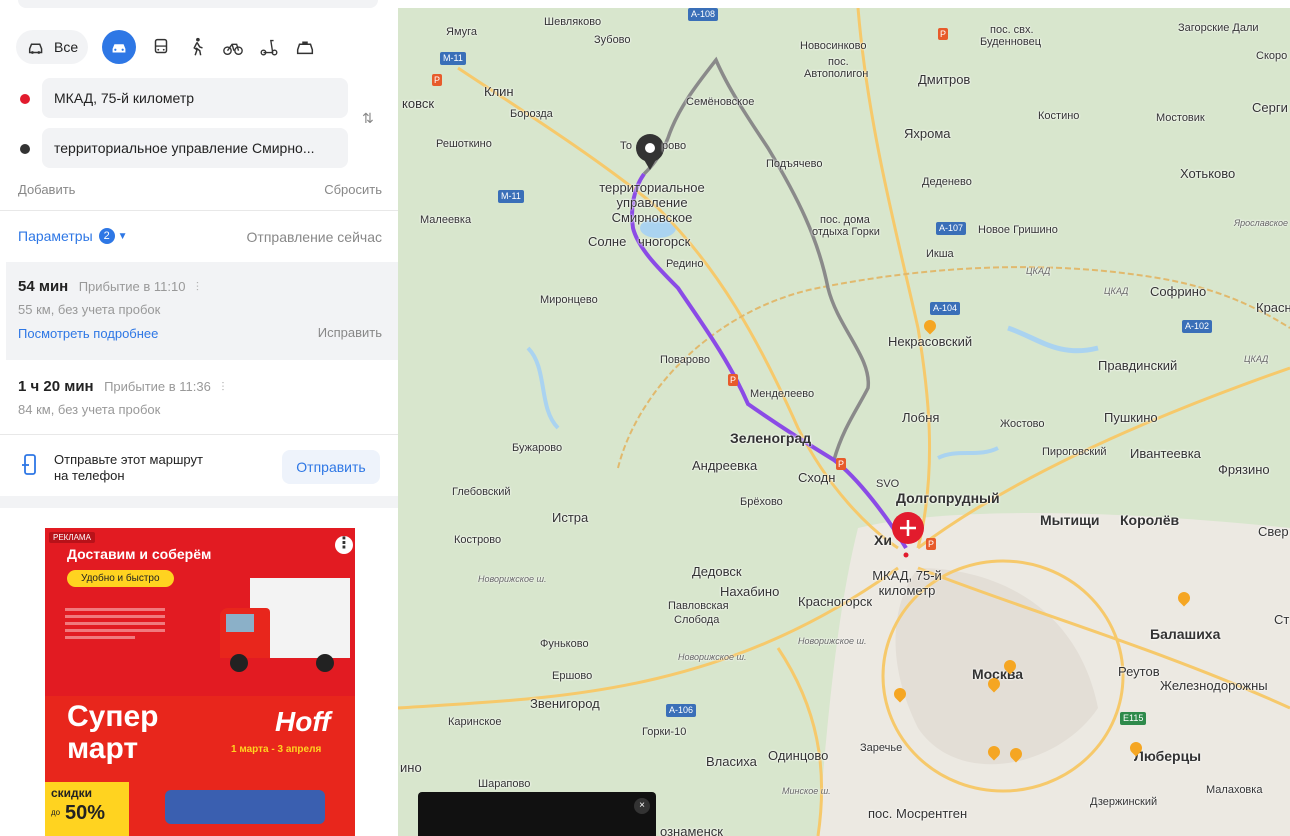 This screenshot has width=1290, height=836. What do you see at coordinates (350, 332) in the screenshot?
I see `route-fix-link: Исправить` at bounding box center [350, 332].